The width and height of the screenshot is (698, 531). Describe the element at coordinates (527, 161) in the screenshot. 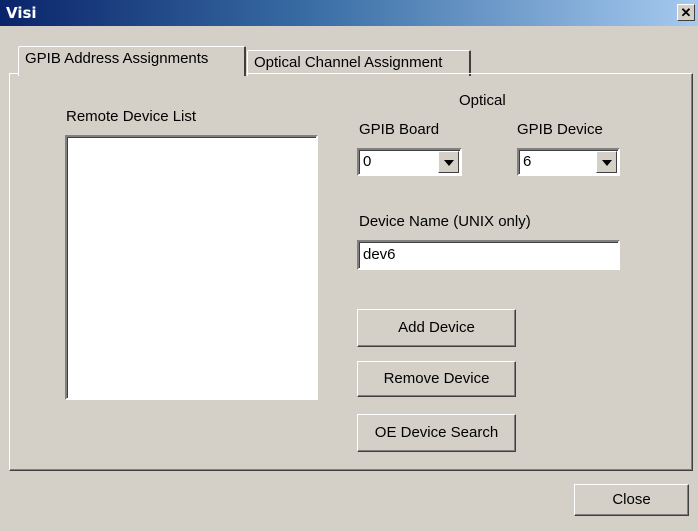

I see `gpib-device-value: 6` at that location.